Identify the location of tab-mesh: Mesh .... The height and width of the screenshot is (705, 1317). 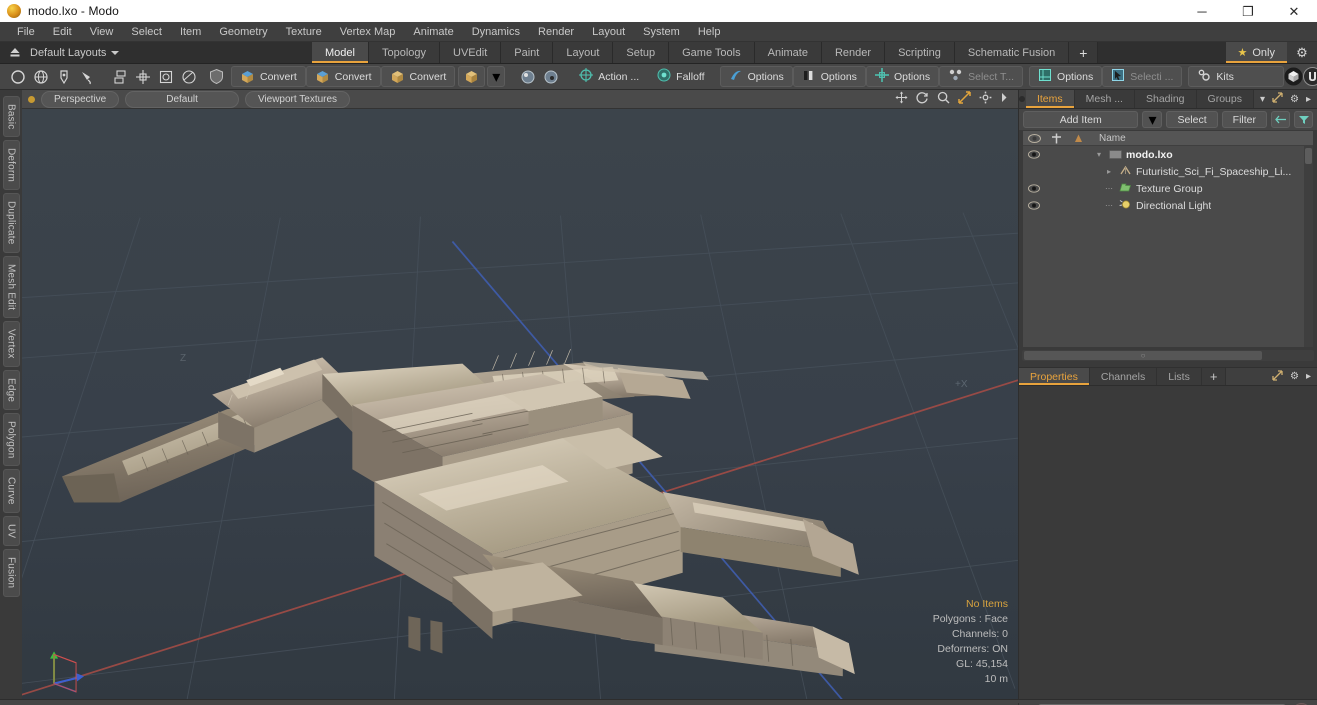
(1104, 99).